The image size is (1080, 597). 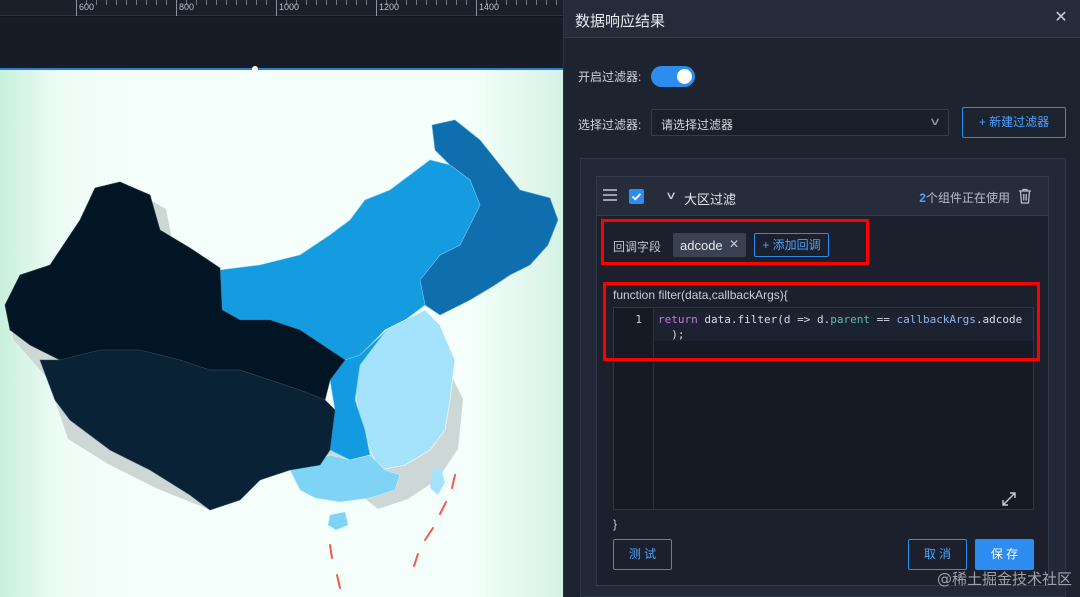 I want to click on trash-icon, so click(x=1025, y=196).